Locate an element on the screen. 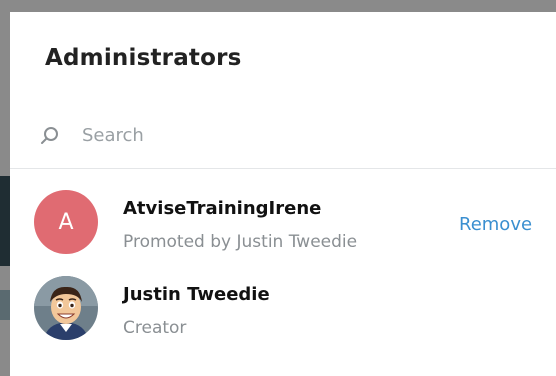 The image size is (556, 376). dialog-title: Administrators is located at coordinates (143, 58).